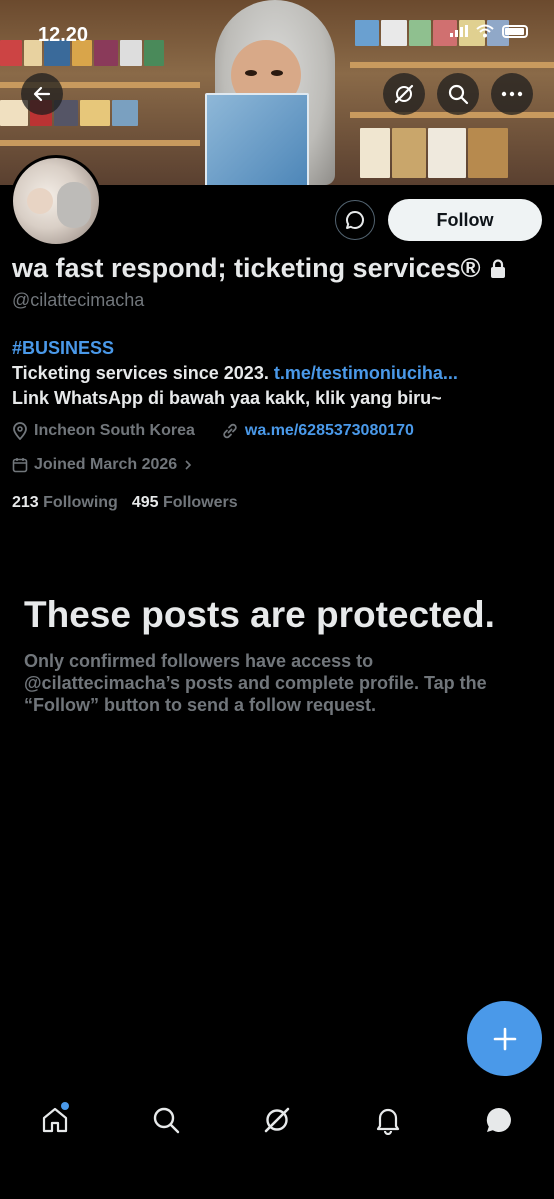  Describe the element at coordinates (114, 430) in the screenshot. I see `location-text: Incheon South Korea` at that location.